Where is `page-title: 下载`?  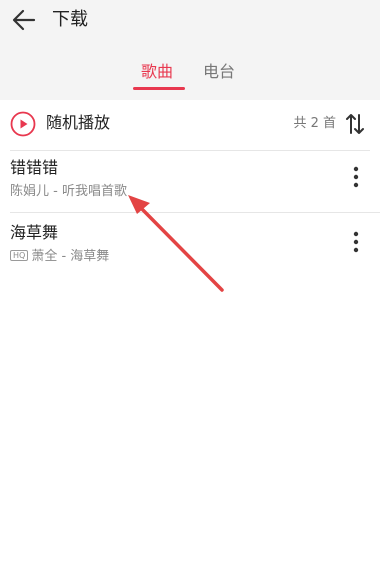 page-title: 下载 is located at coordinates (70, 19).